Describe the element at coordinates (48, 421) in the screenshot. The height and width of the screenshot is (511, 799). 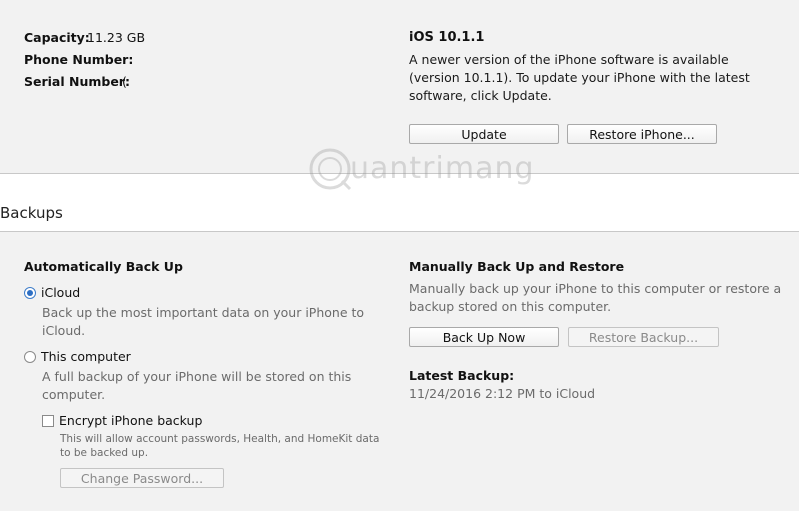
I see `encrypt-backup-checkbox` at that location.